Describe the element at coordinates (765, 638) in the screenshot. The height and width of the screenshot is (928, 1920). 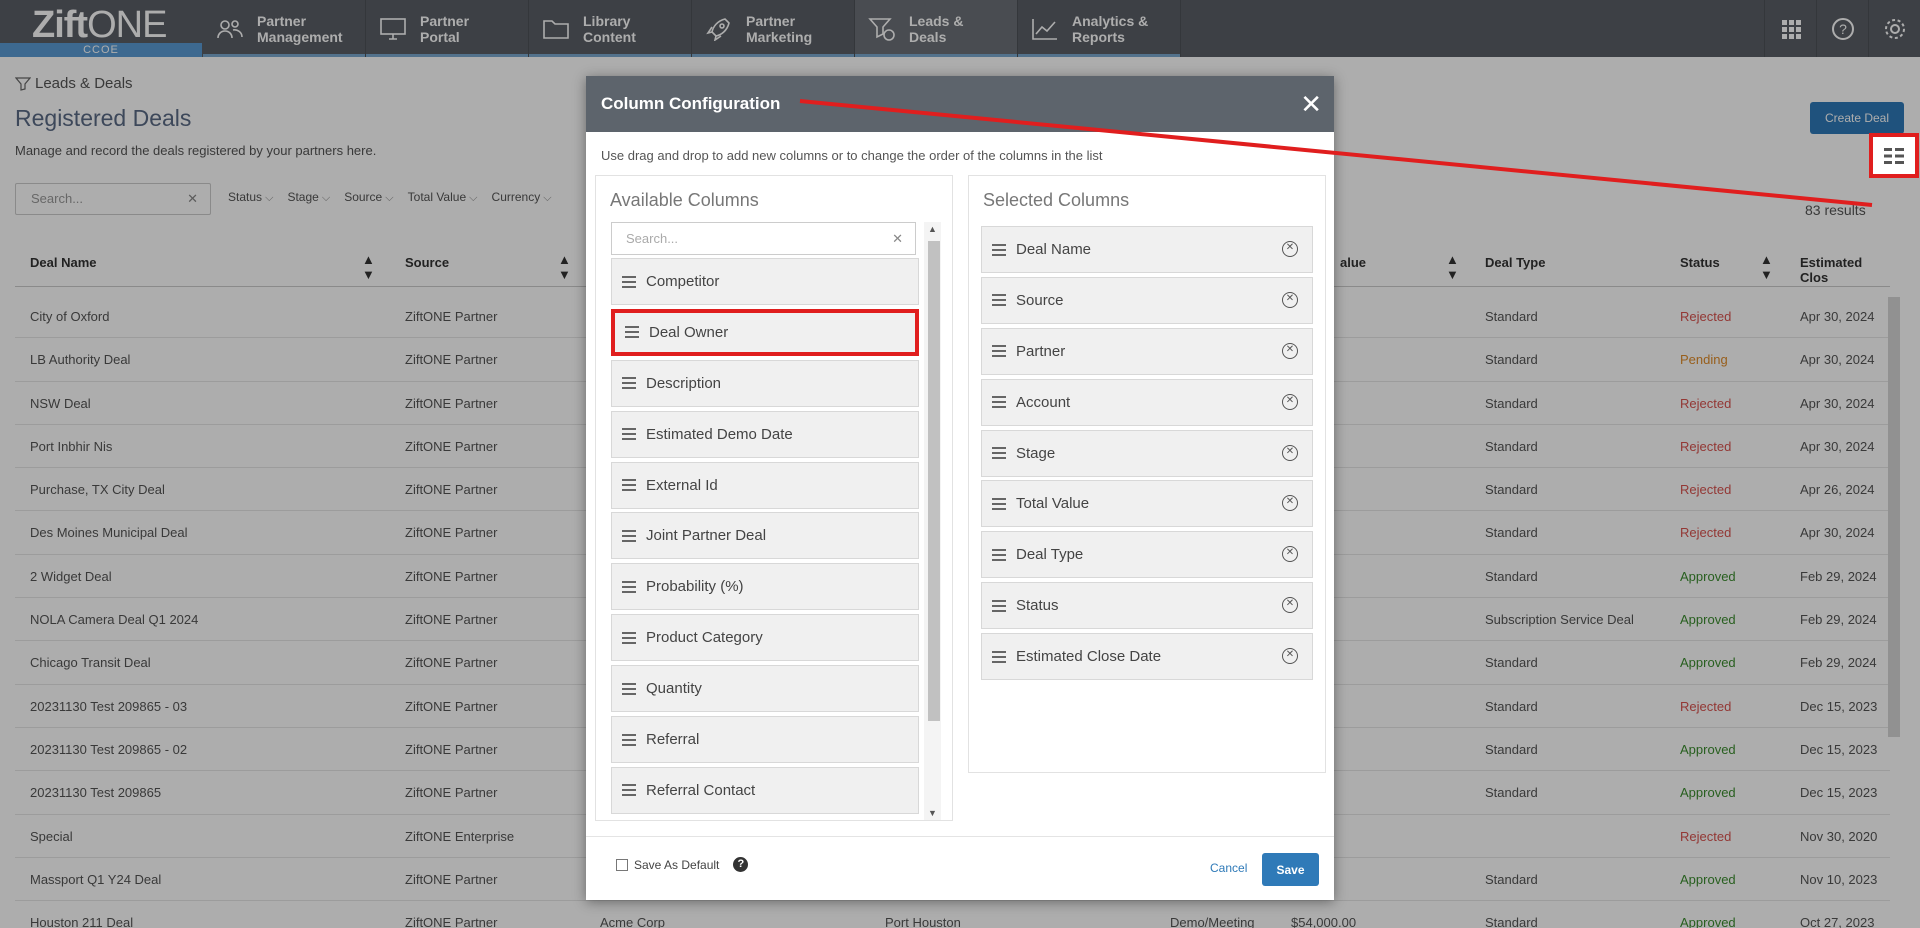
I see `available-column-item: Product Category` at that location.